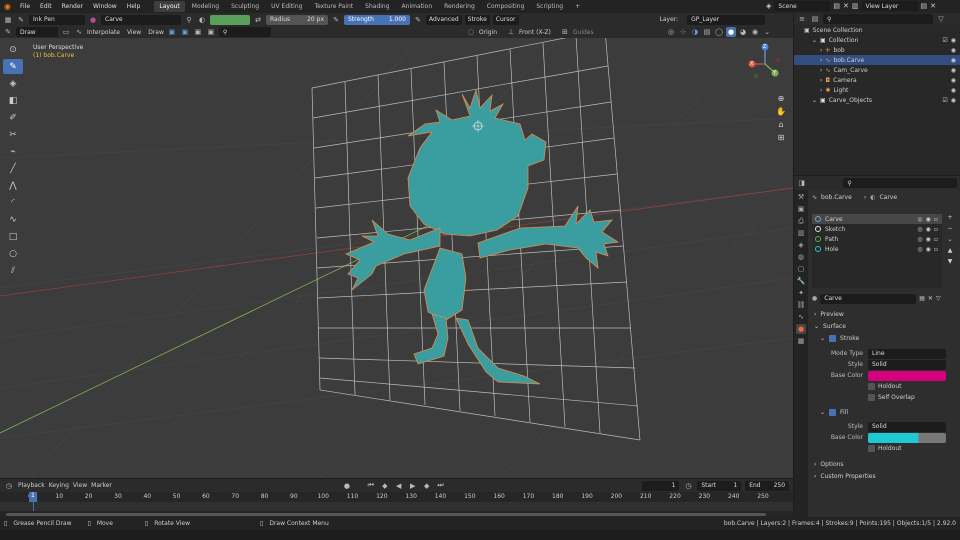  I want to click on custom-properties-header: › Custom Properties, so click(884, 476).